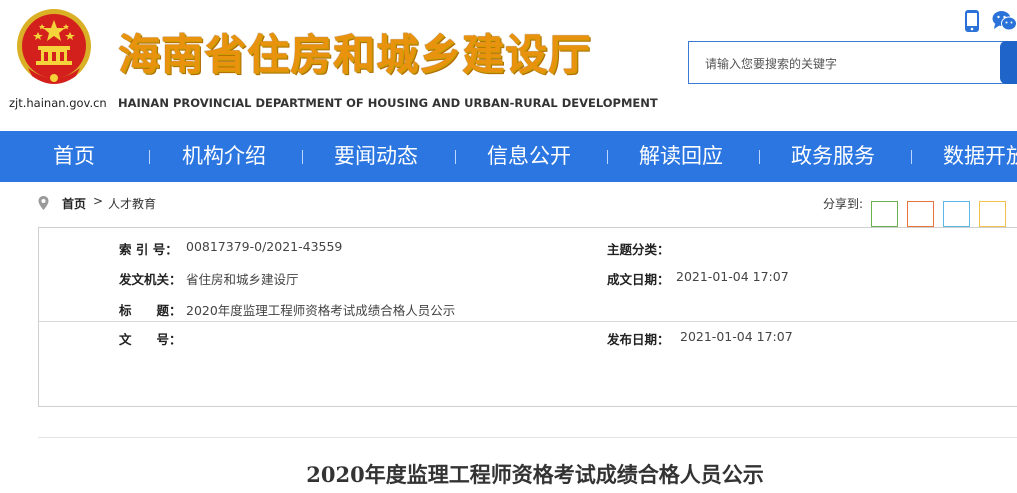 This screenshot has width=1017, height=493. What do you see at coordinates (43, 203) in the screenshot?
I see `location-pin-icon` at bounding box center [43, 203].